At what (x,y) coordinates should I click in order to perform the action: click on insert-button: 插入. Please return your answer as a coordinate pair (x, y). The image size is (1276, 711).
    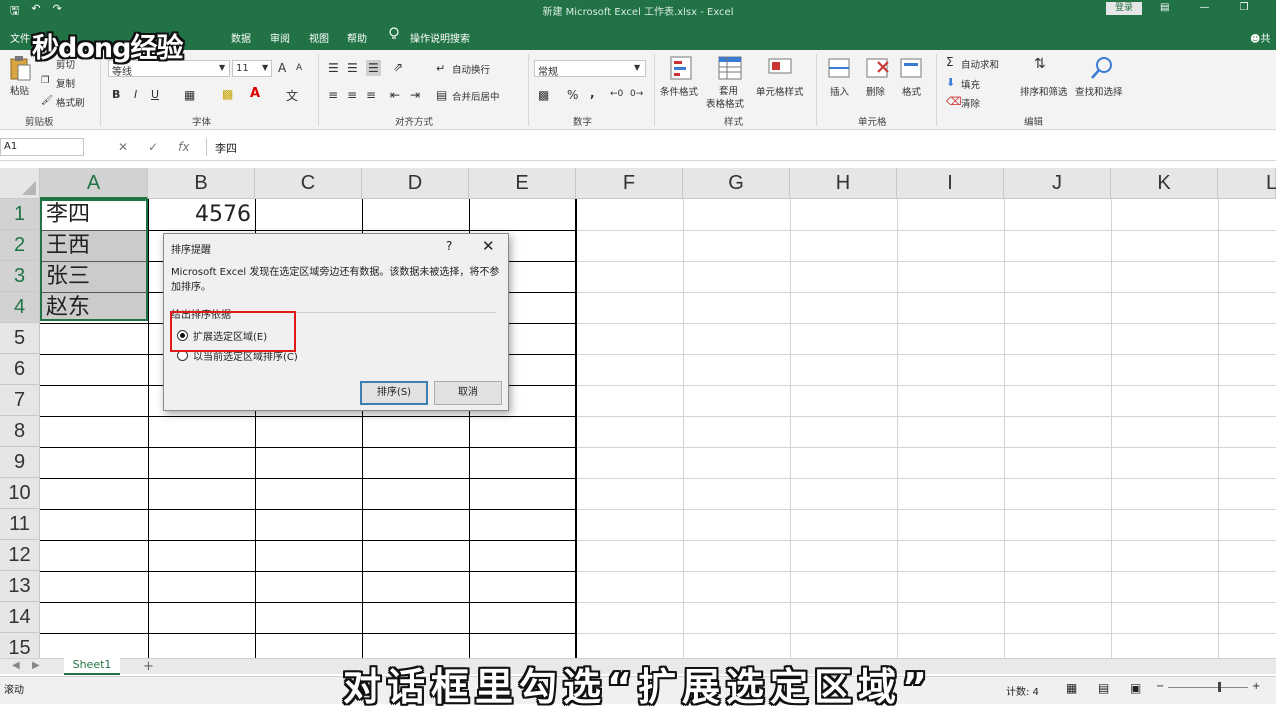
    Looking at the image, I should click on (839, 91).